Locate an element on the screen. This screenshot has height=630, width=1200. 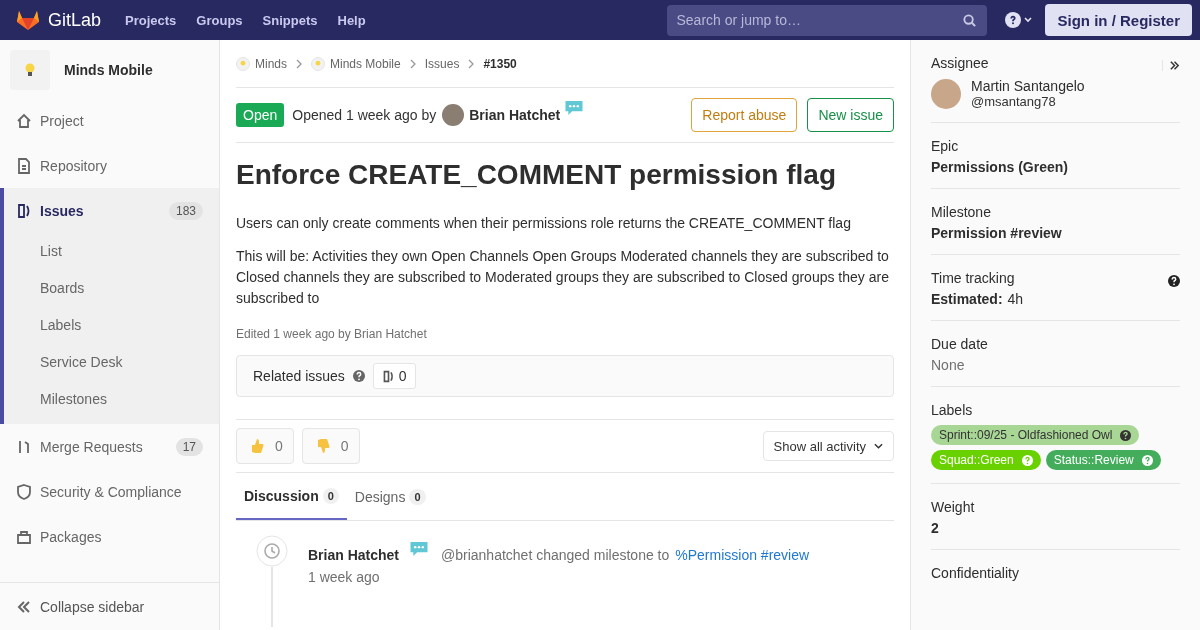
breadcrumb-link: Minds Mobile is located at coordinates (365, 63).